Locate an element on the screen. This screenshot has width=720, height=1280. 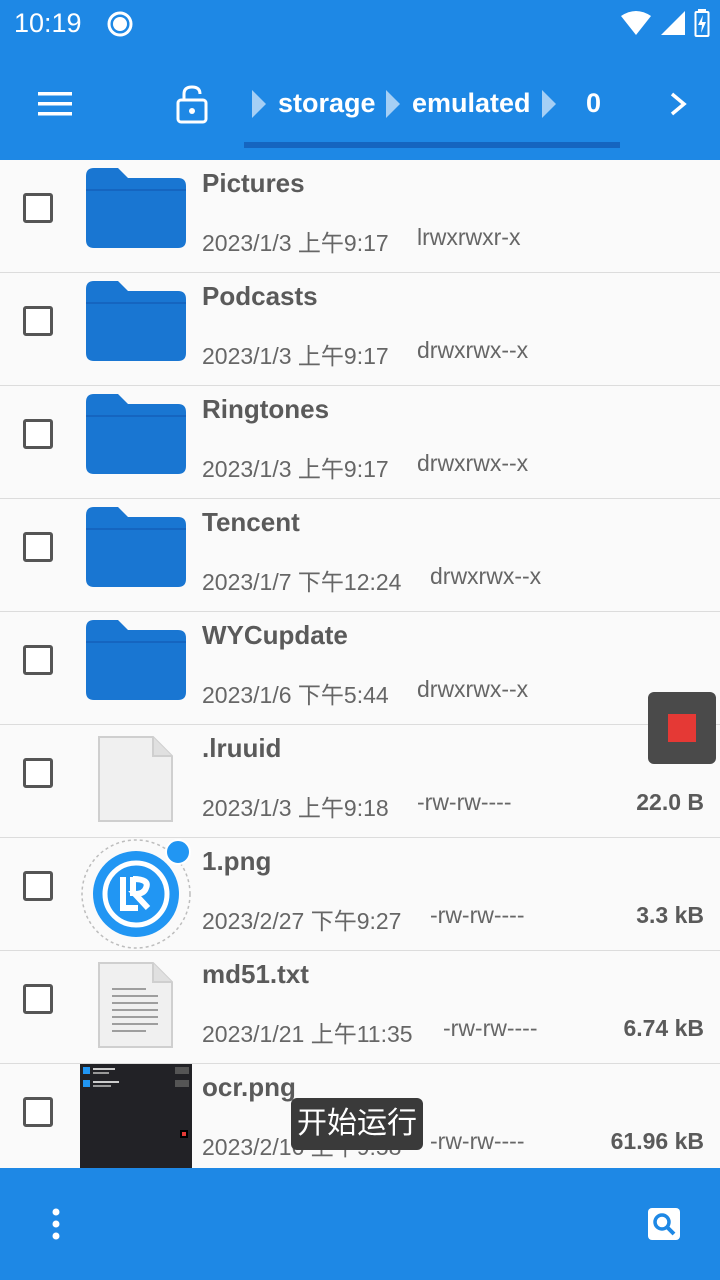
stop-button is located at coordinates (682, 728).